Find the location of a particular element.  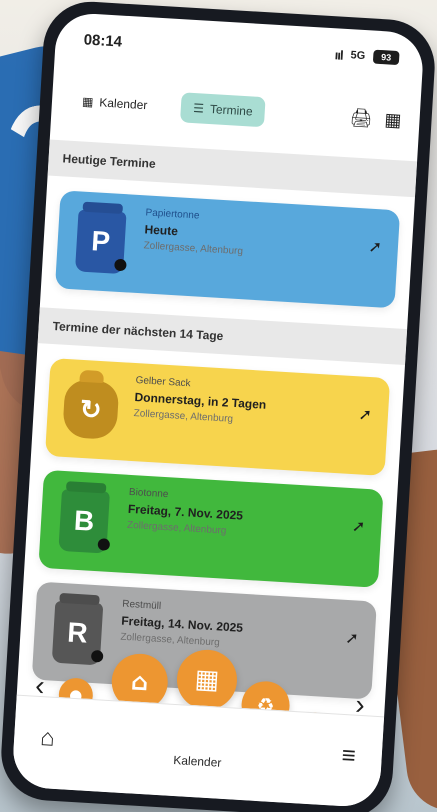

printer-icon: 🖨 is located at coordinates (361, 118).